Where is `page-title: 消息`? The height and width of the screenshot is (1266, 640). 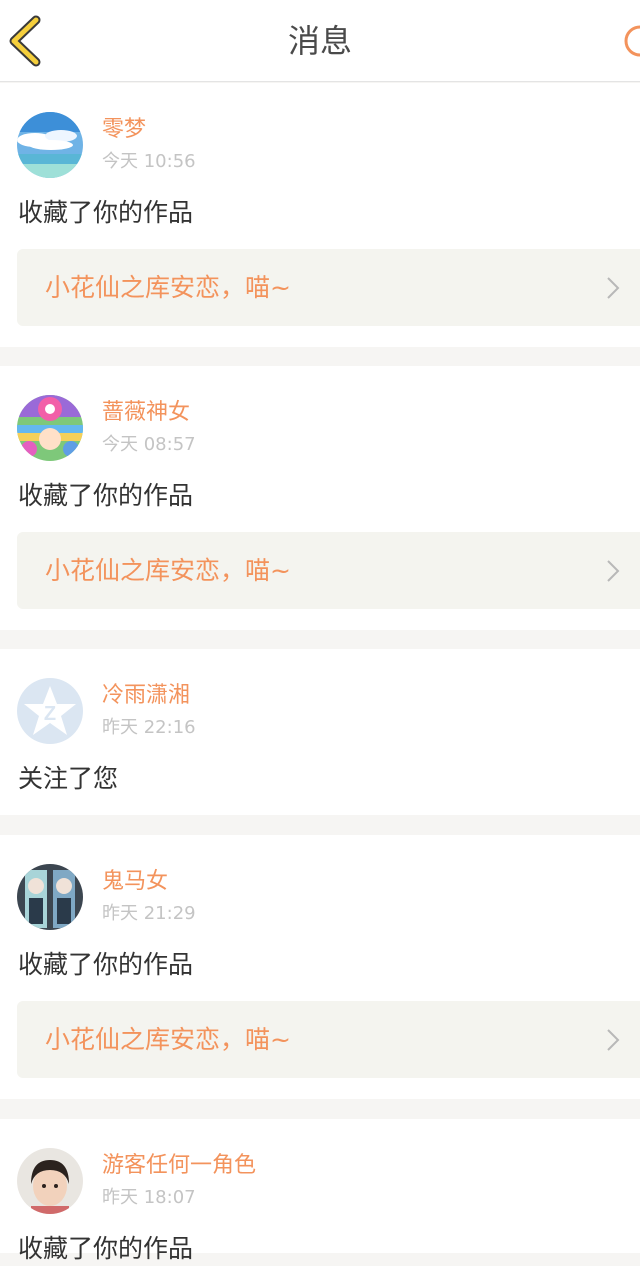 page-title: 消息 is located at coordinates (319, 41).